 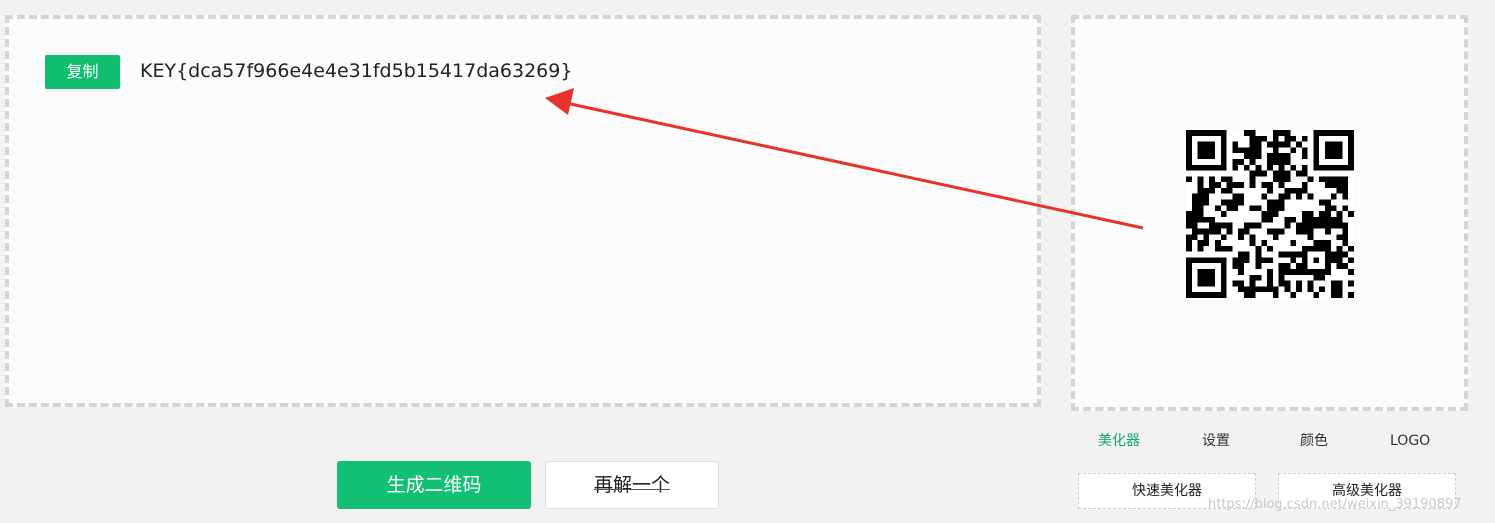 What do you see at coordinates (1167, 491) in the screenshot?
I see `quick-beautify-button: 快速美化器` at bounding box center [1167, 491].